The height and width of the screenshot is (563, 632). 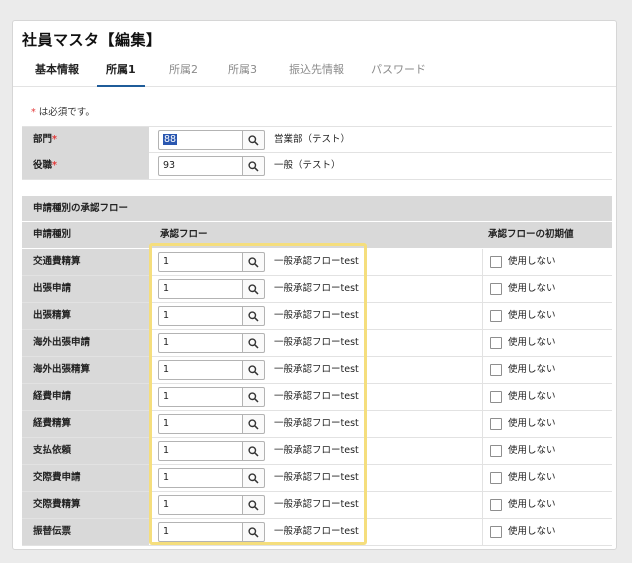 I want to click on request-type-label: 交通費精算, so click(x=85, y=262).